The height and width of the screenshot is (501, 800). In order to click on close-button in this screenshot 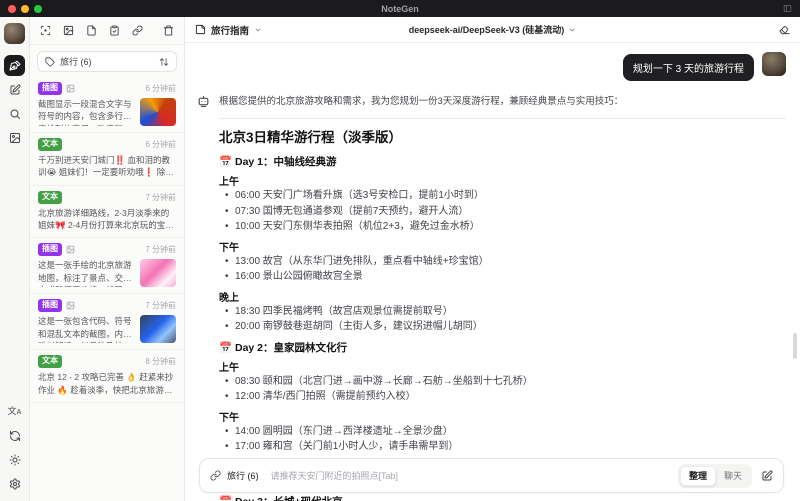, I will do `click(12, 8)`.